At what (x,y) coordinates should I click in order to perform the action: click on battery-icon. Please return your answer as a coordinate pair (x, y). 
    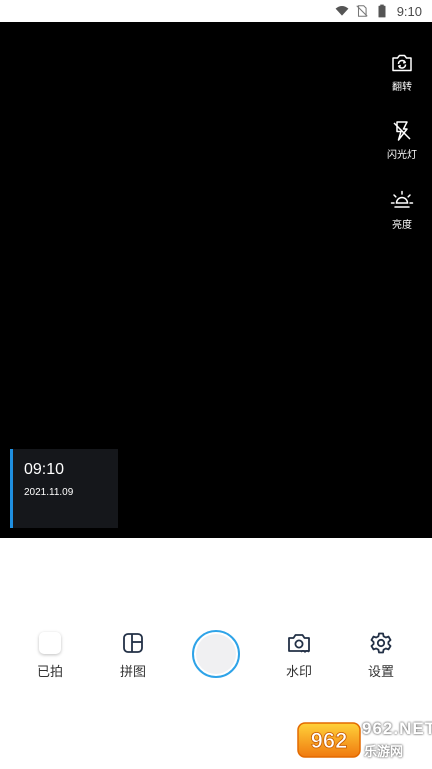
    Looking at the image, I should click on (382, 11).